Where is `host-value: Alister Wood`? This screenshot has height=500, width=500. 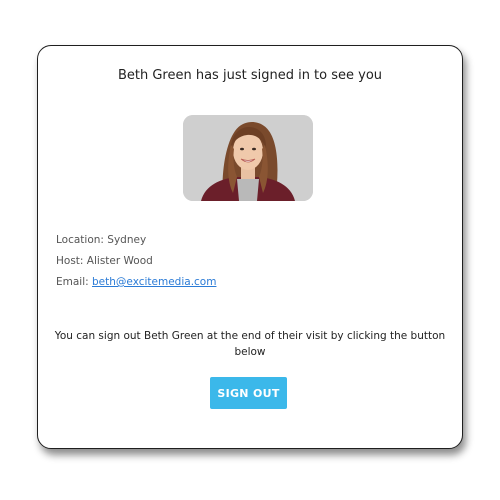 host-value: Alister Wood is located at coordinates (119, 261).